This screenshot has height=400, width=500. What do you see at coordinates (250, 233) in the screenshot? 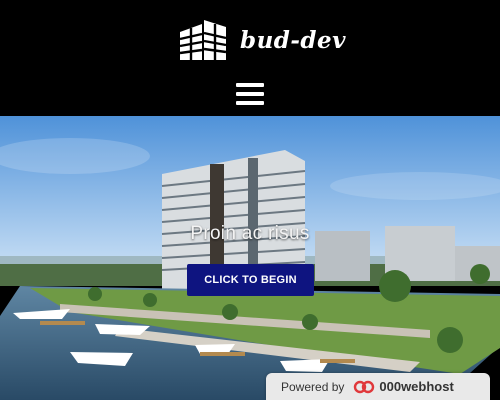
I see `hero-title: Proin ac risus` at bounding box center [250, 233].